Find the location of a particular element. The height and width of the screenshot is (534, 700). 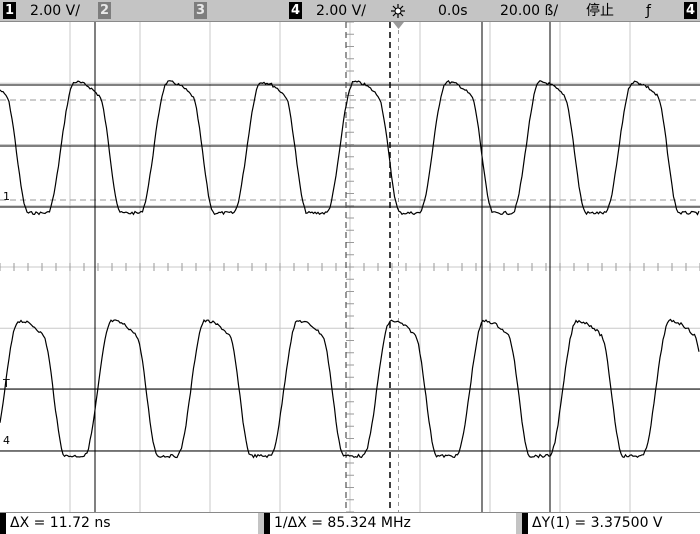

channel-1-badge: 1 is located at coordinates (9, 10).